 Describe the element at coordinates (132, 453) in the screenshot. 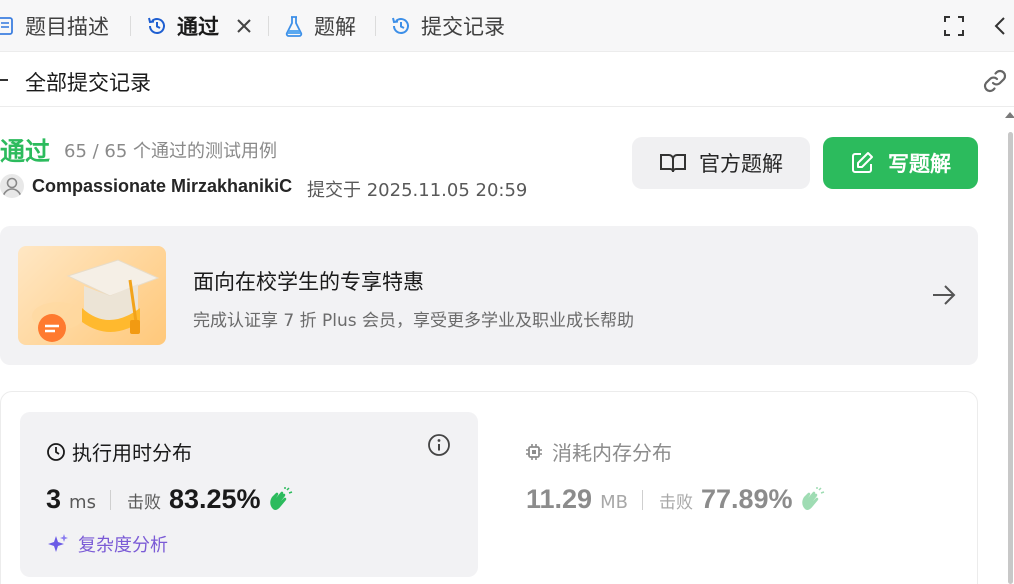

I see `runtime-title-label: 执行用时分布` at that location.